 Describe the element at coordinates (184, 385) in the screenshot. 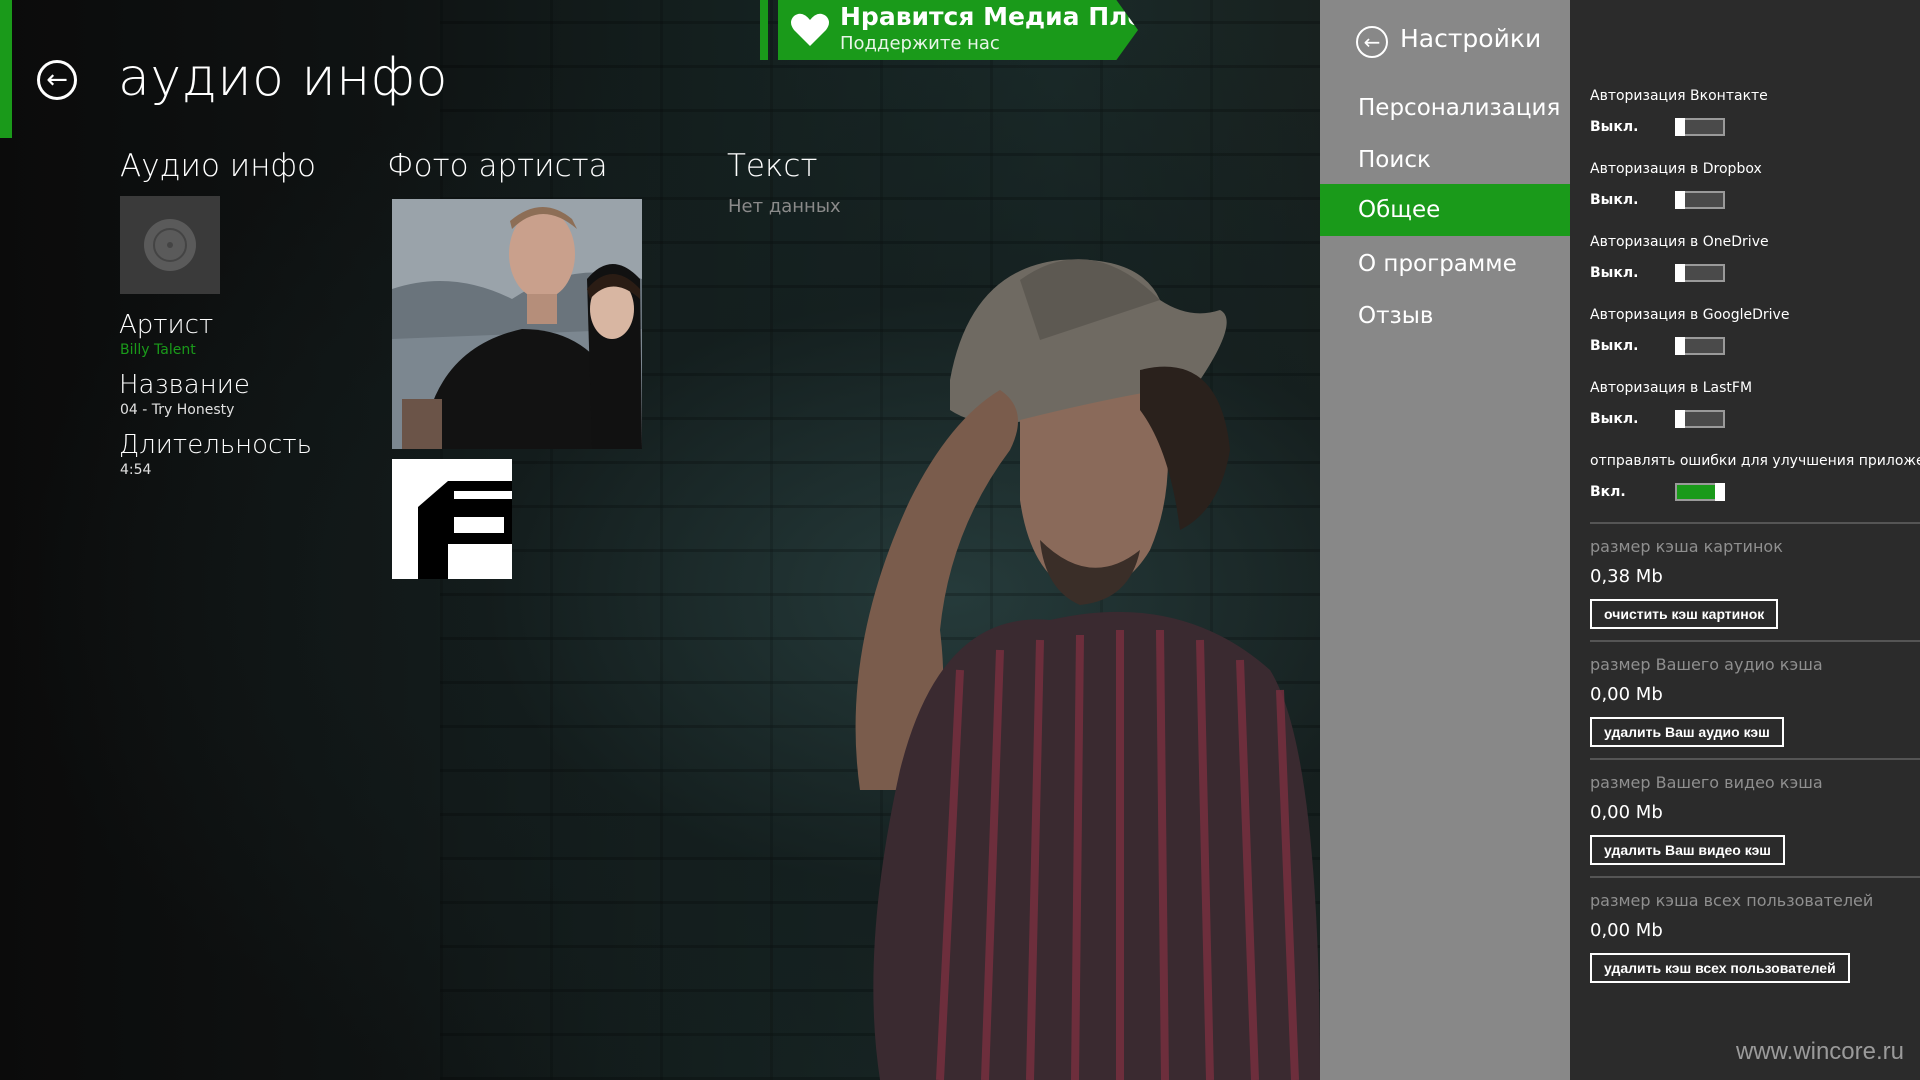

I see `title-label: Название` at that location.